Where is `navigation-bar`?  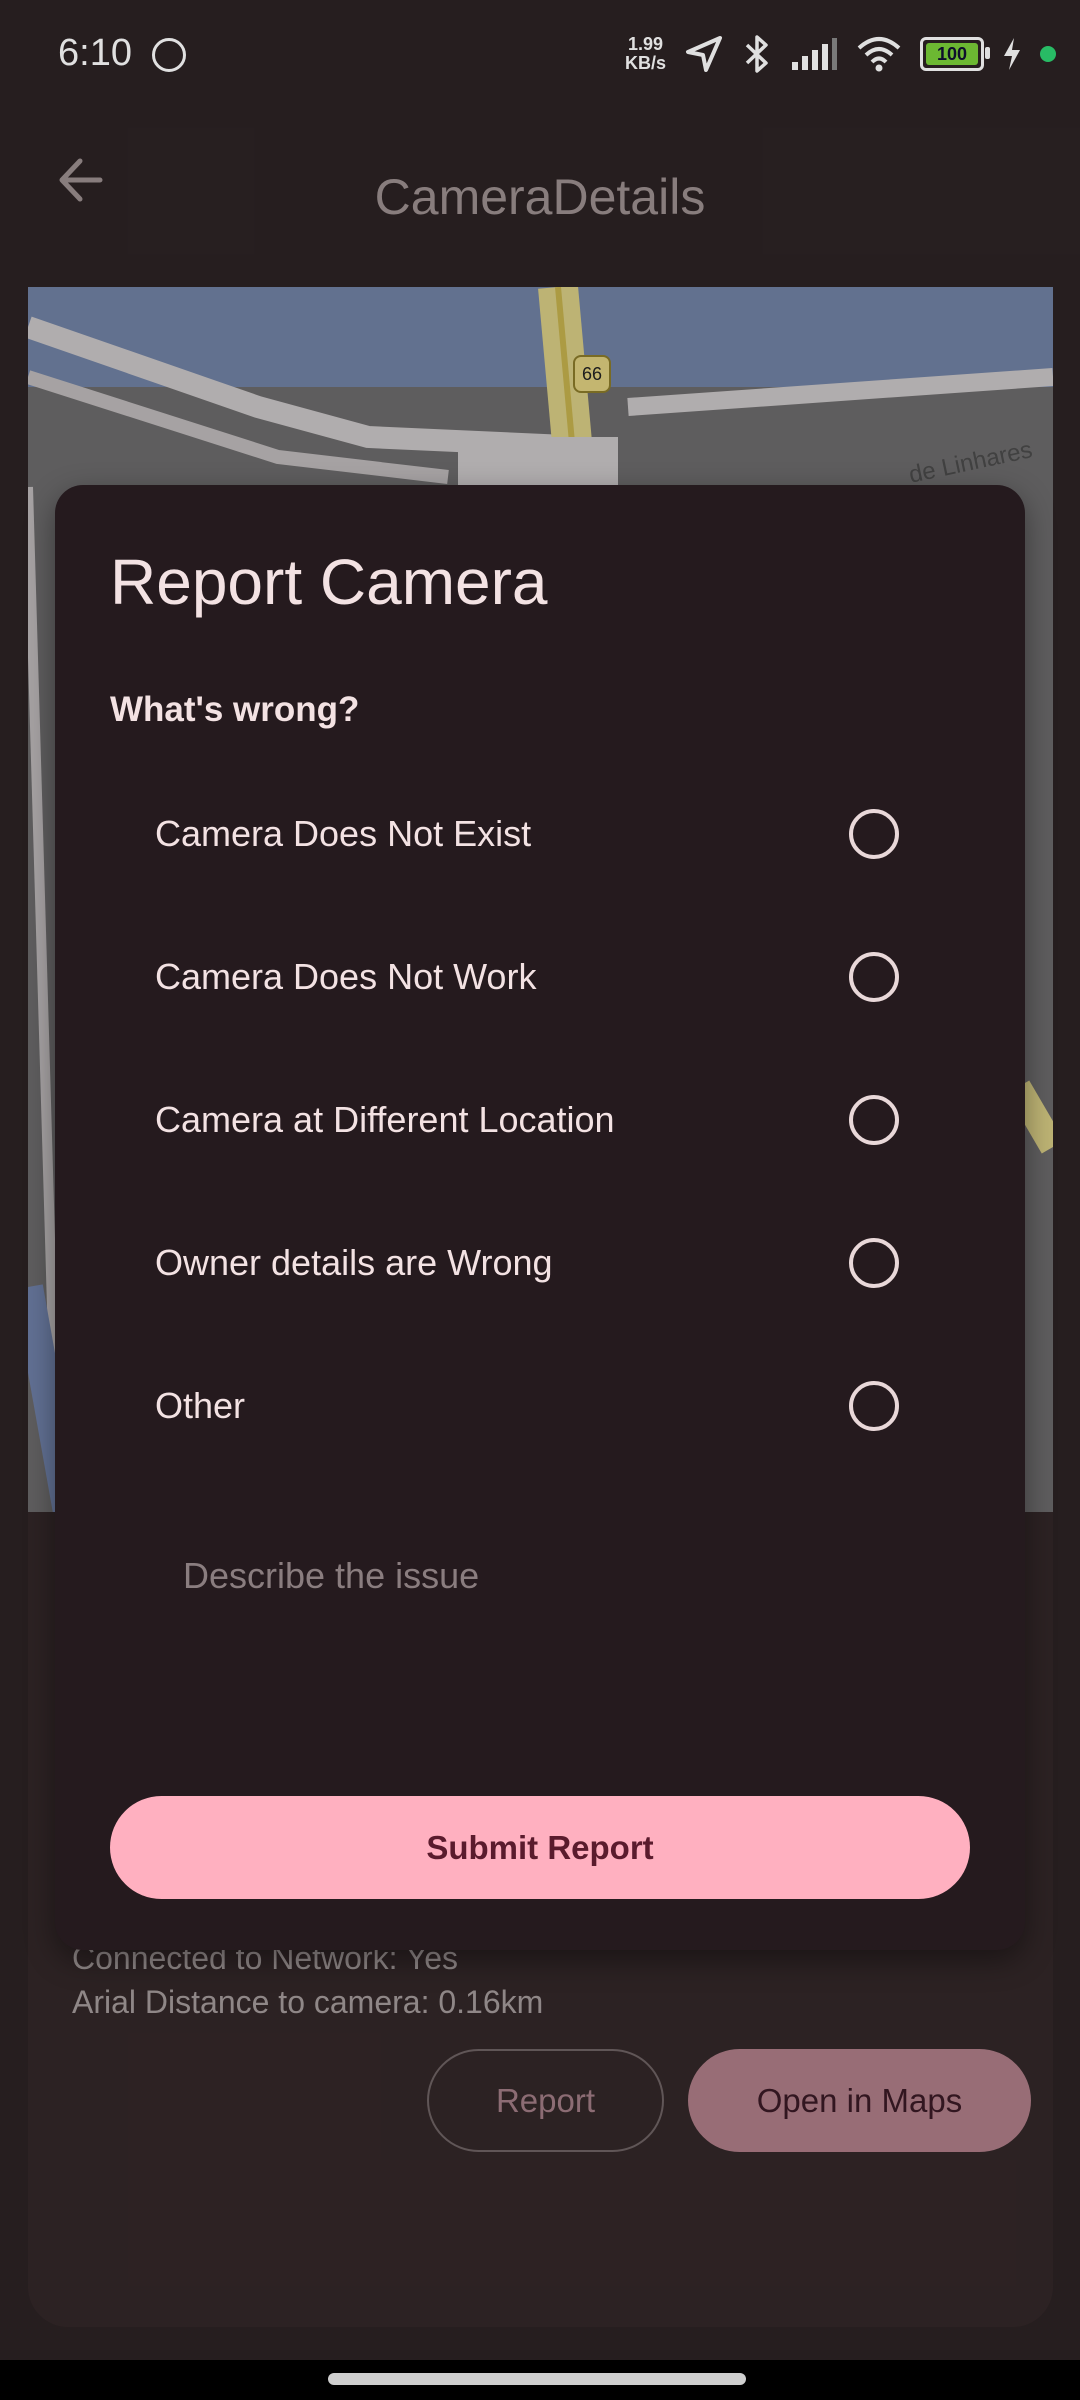
navigation-bar is located at coordinates (540, 2380).